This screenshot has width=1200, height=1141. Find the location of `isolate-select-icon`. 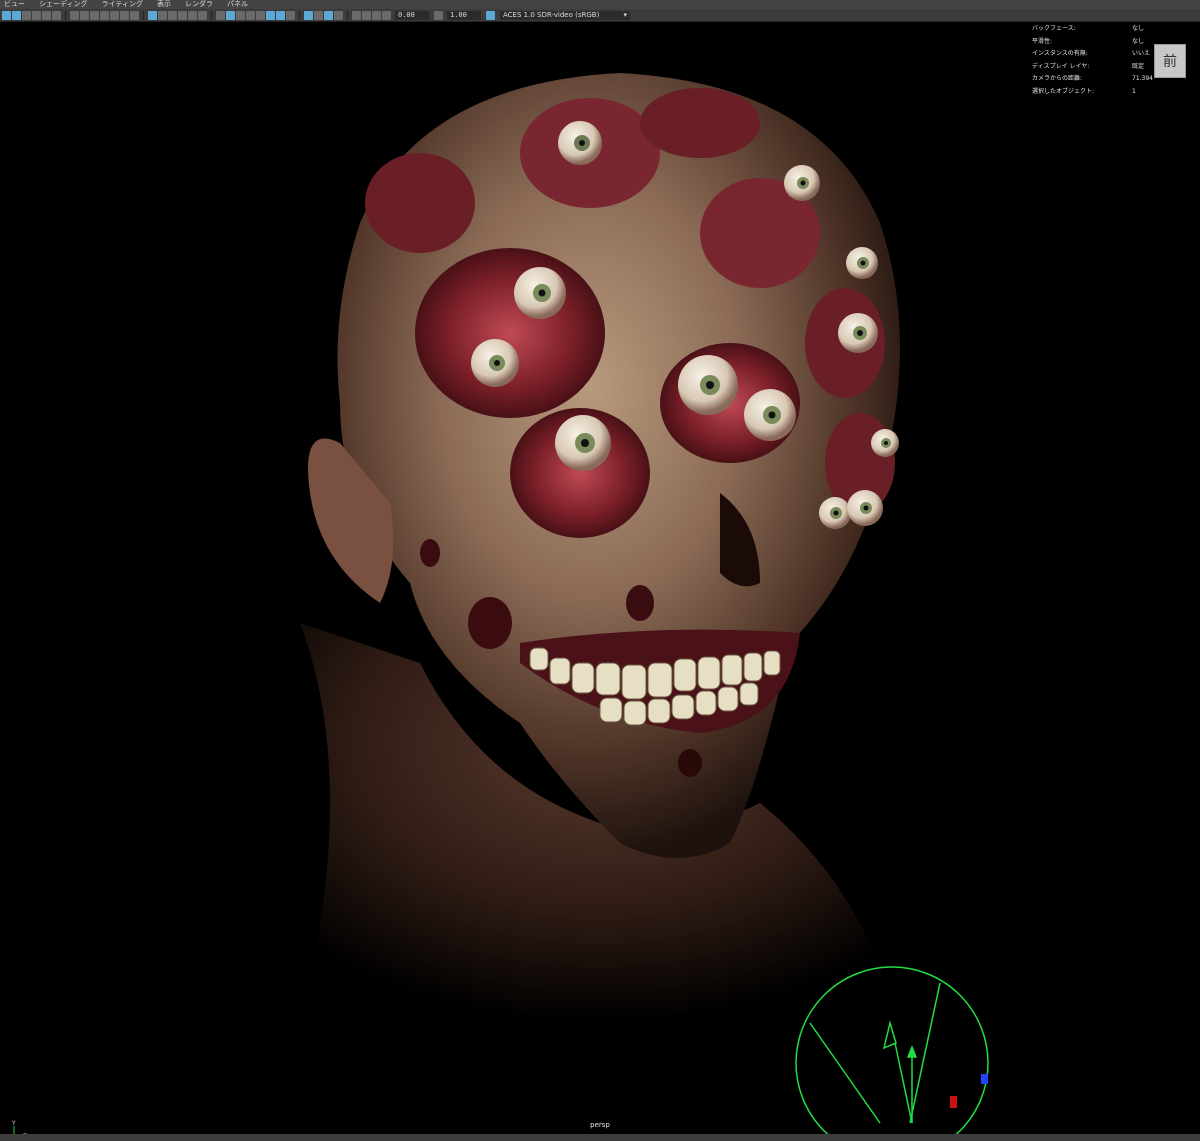

isolate-select-icon is located at coordinates (220, 15).